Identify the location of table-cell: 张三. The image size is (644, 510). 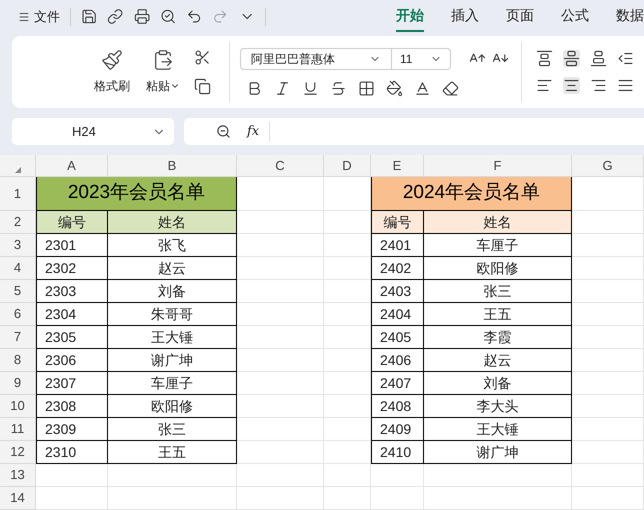
(172, 429).